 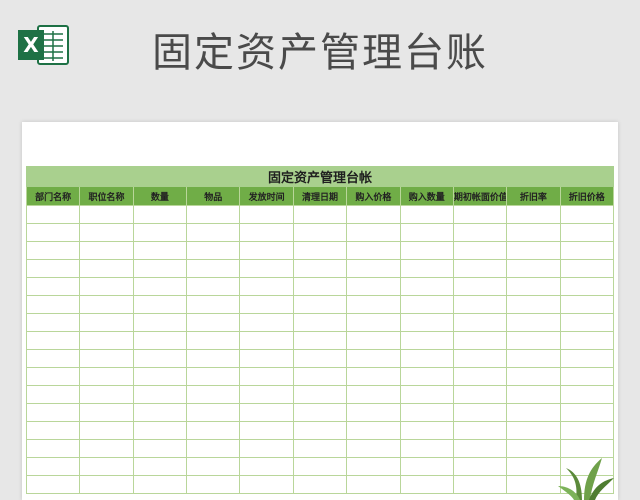 What do you see at coordinates (213, 196) in the screenshot?
I see `column-header: 物品` at bounding box center [213, 196].